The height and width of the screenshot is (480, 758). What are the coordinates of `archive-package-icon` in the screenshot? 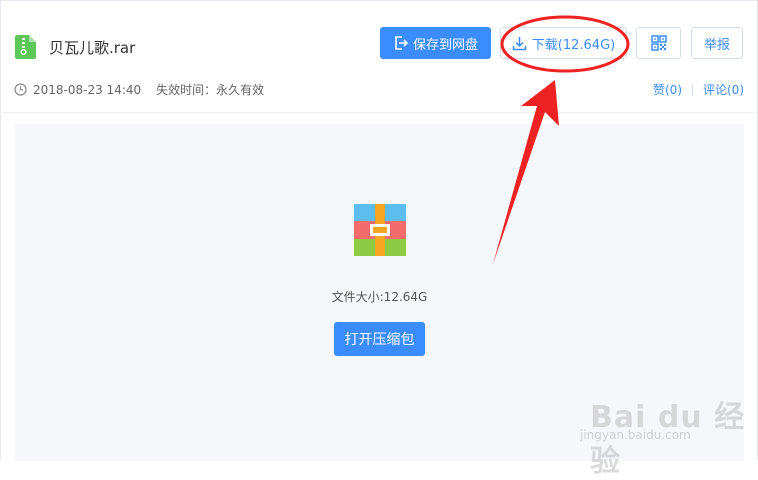 It's located at (380, 230).